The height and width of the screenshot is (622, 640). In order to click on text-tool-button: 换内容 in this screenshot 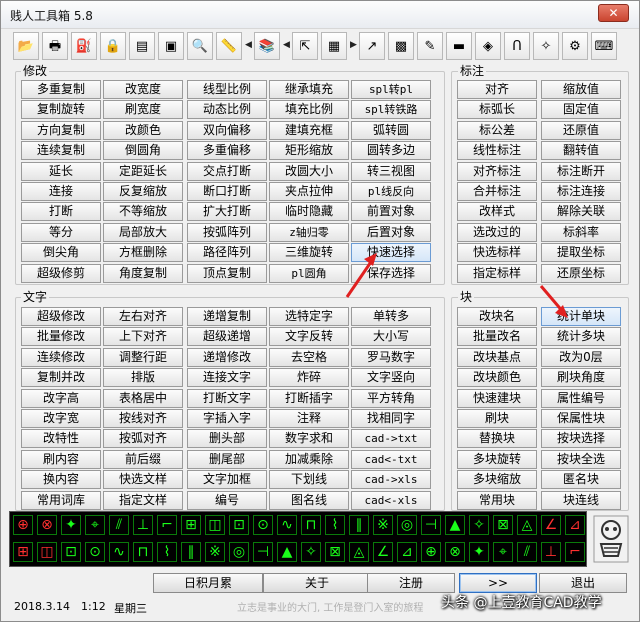, I will do `click(61, 480)`.